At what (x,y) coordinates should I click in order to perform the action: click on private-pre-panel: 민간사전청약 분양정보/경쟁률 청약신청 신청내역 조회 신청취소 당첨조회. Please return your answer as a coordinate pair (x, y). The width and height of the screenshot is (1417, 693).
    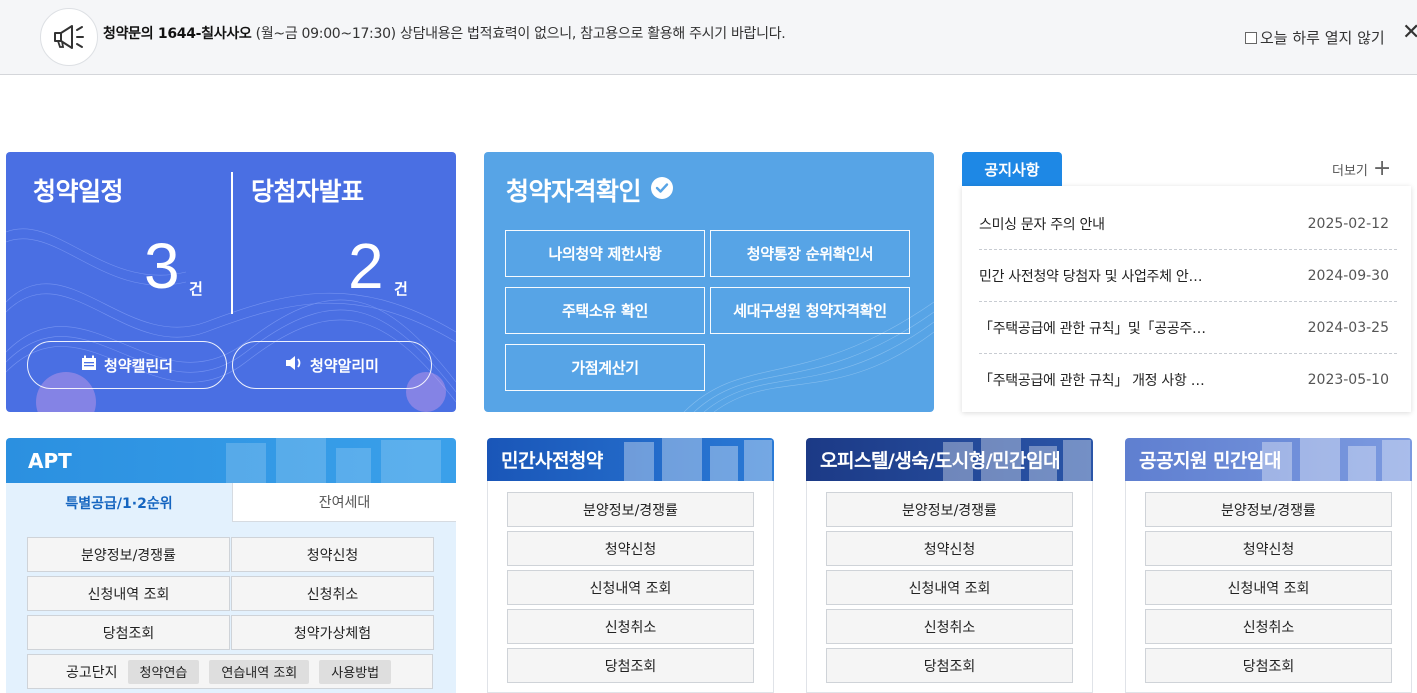
    Looking at the image, I should click on (630, 565).